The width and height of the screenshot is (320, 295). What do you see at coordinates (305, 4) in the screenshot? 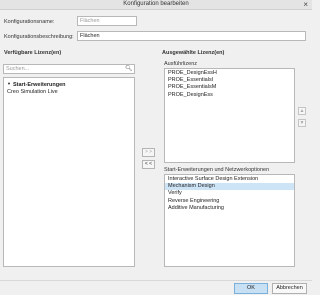
I see `close-icon: ×` at bounding box center [305, 4].